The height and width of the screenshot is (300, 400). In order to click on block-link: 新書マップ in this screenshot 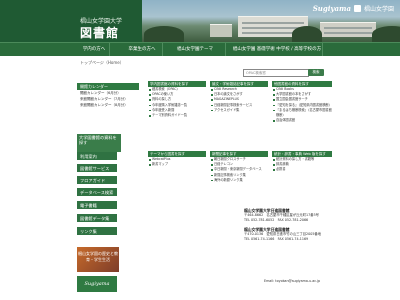, I will do `click(177, 164)`.